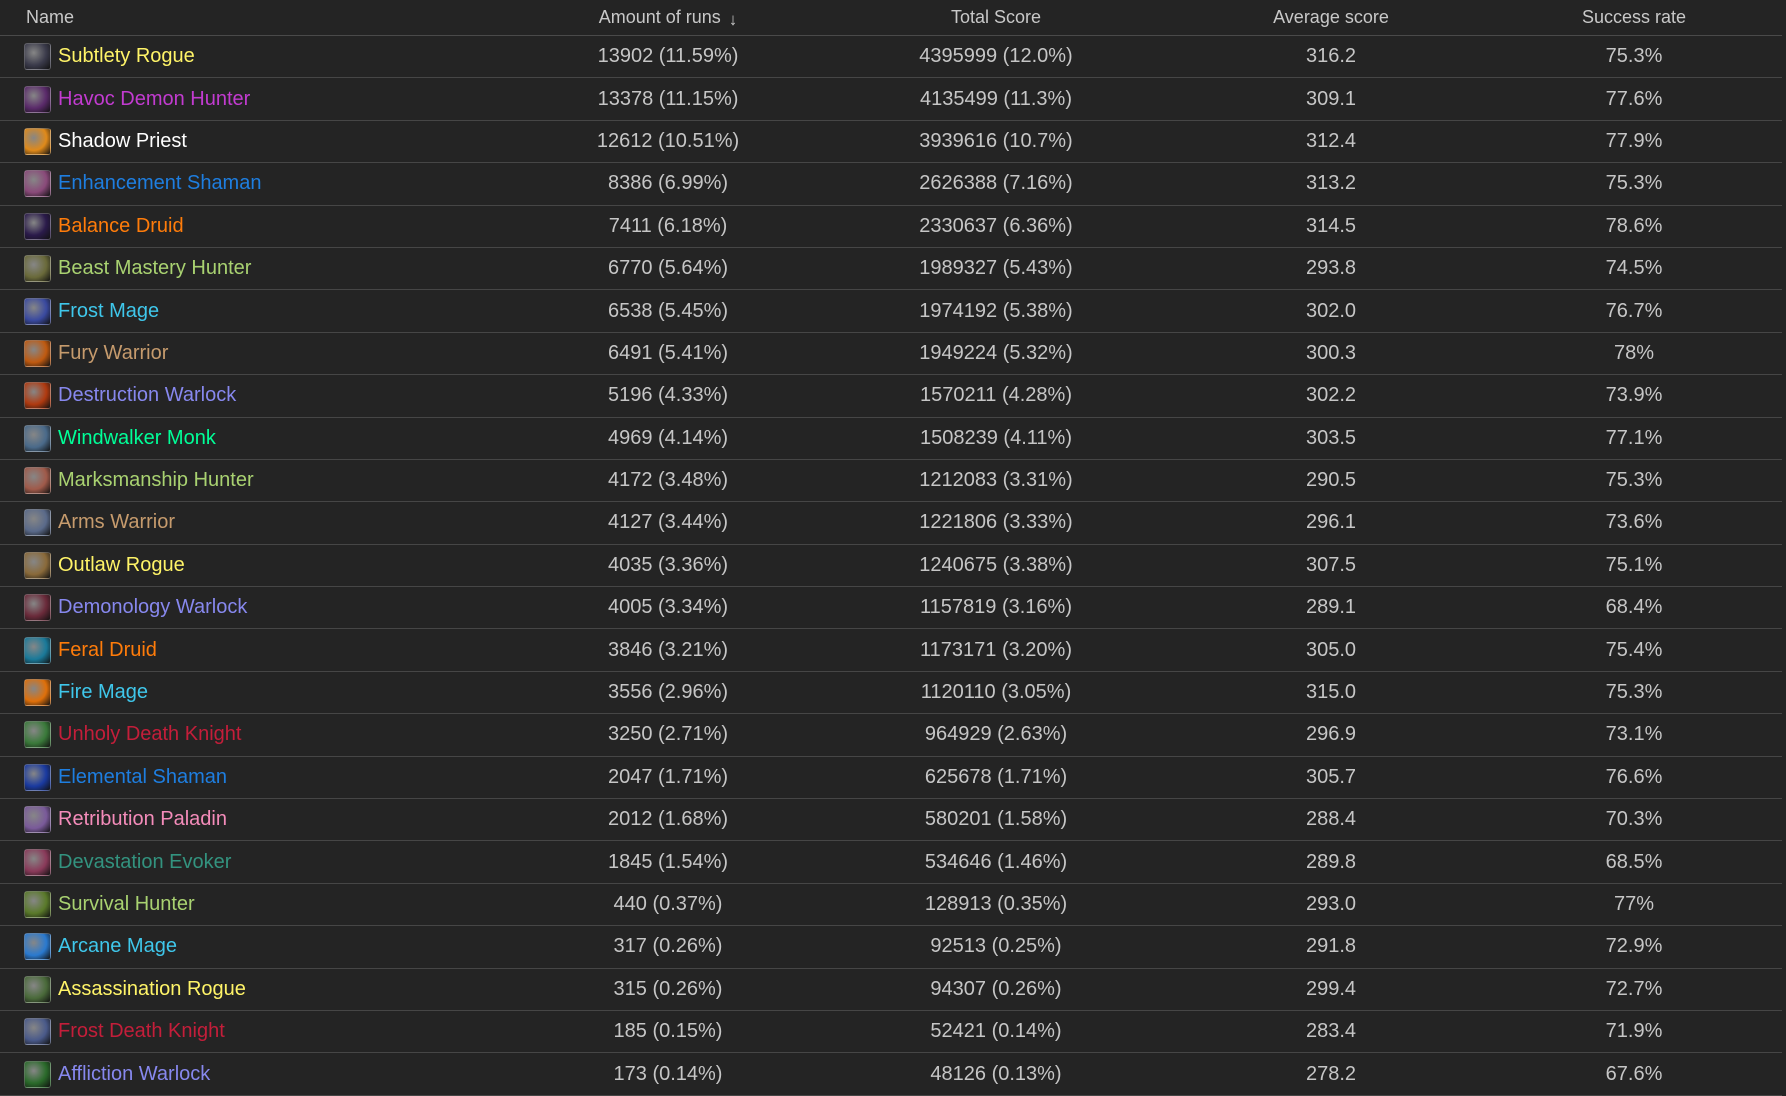  What do you see at coordinates (996, 946) in the screenshot?
I see `total-score-cell: 92513 (0.25%)` at bounding box center [996, 946].